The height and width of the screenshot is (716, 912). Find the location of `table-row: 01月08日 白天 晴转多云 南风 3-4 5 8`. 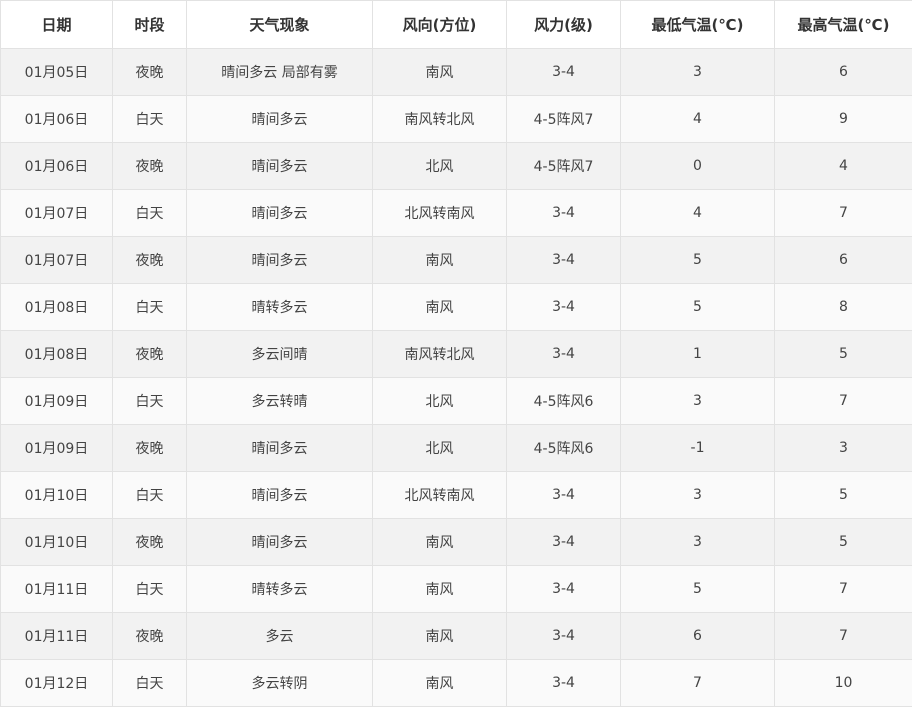

table-row: 01月08日 白天 晴转多云 南风 3-4 5 8 is located at coordinates (456, 307).